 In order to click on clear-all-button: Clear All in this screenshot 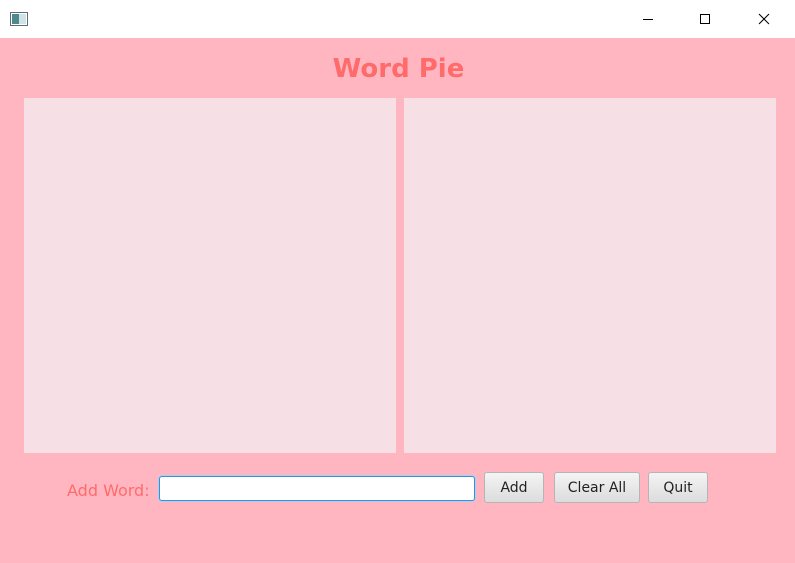, I will do `click(597, 487)`.